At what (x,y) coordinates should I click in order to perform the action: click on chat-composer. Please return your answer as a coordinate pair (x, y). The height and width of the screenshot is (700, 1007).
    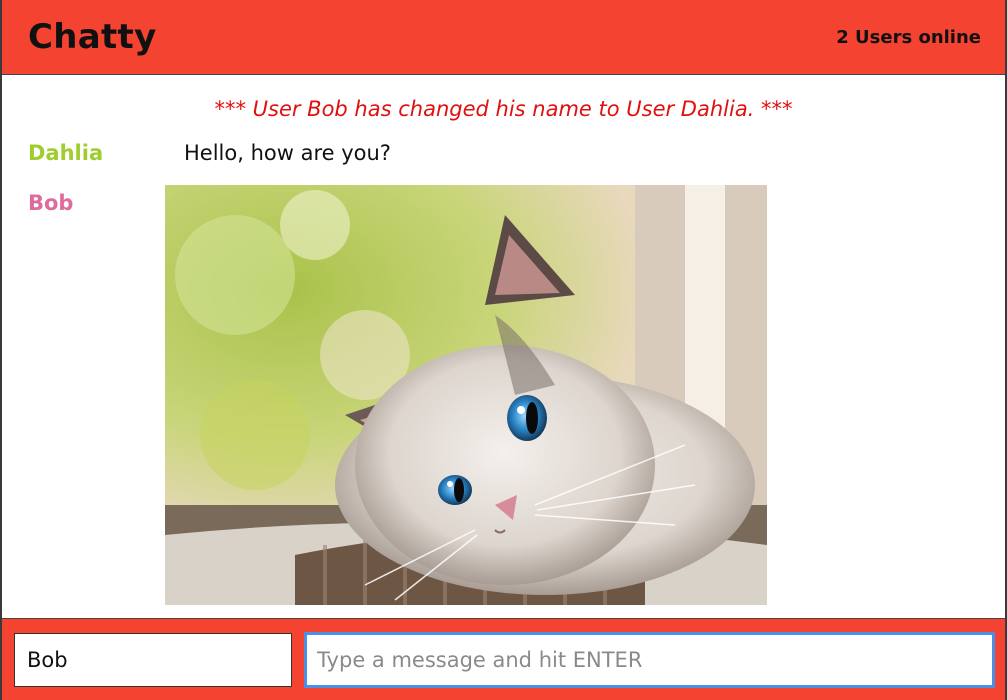
    Looking at the image, I should click on (503, 659).